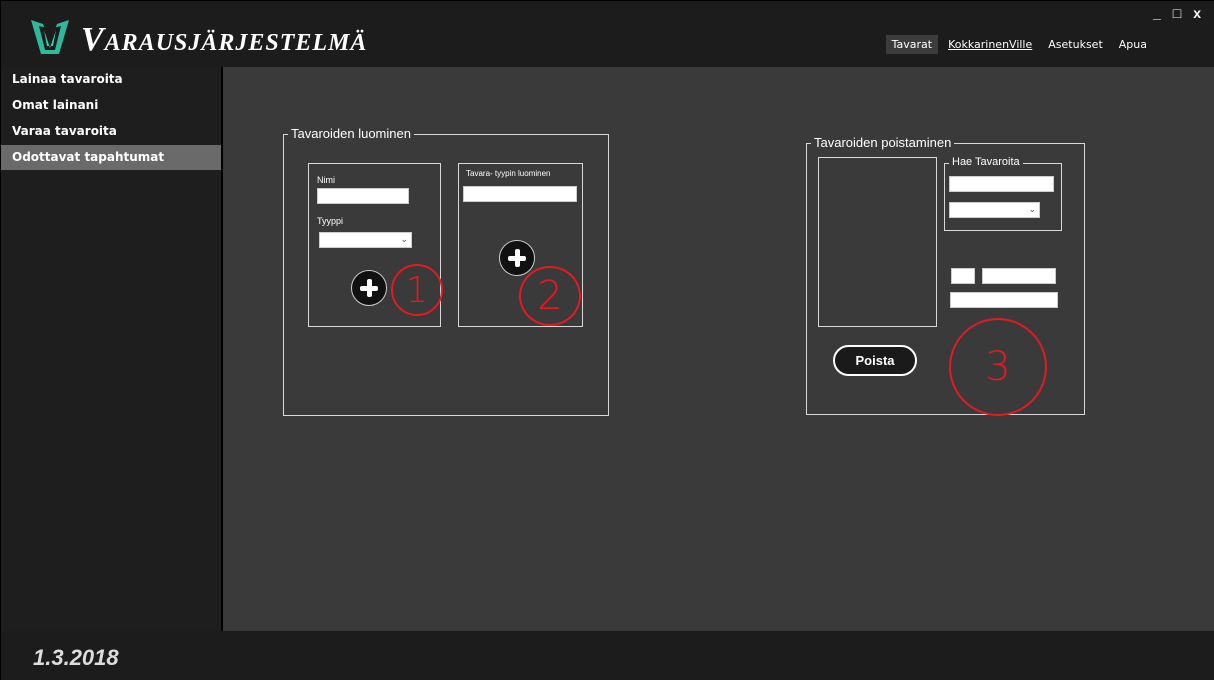 The width and height of the screenshot is (1214, 680). What do you see at coordinates (520, 194) in the screenshot?
I see `type-name-input` at bounding box center [520, 194].